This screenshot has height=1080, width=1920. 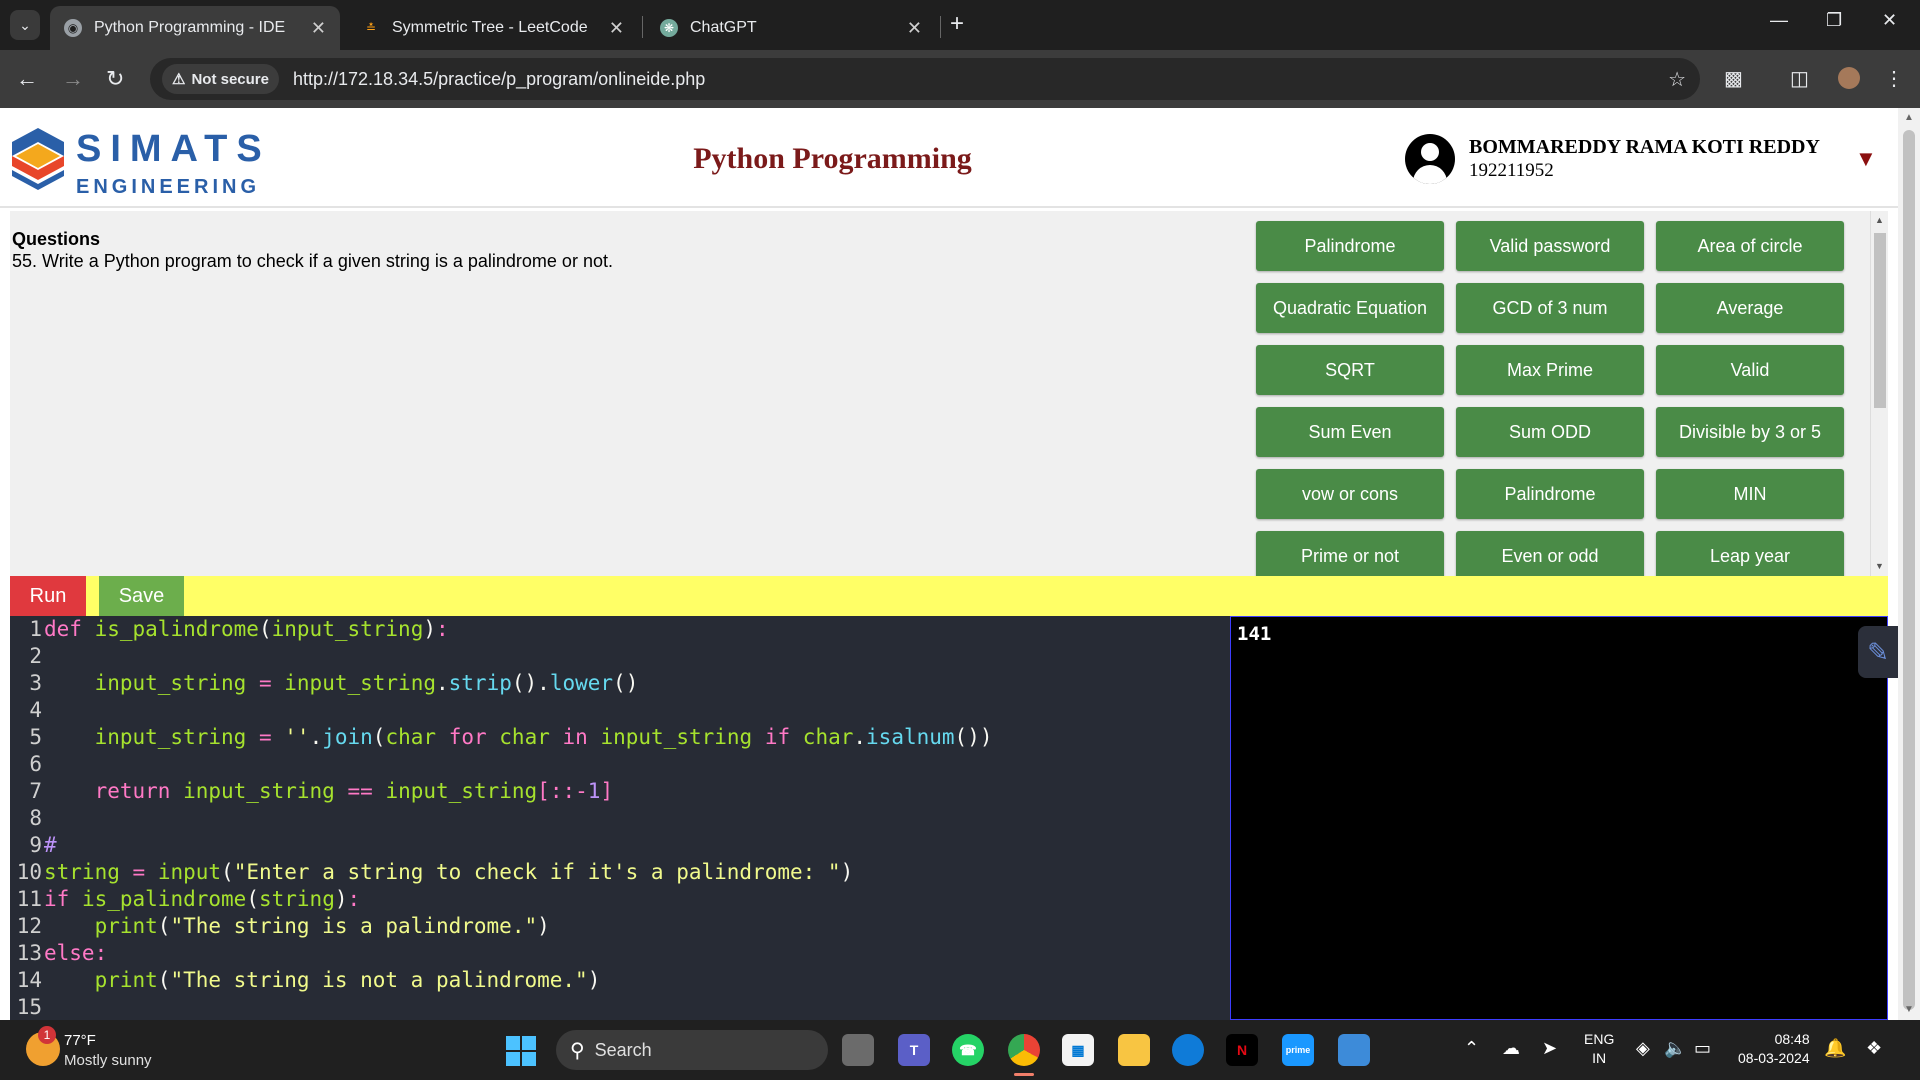 I want to click on program-button-sum-even: Sum Even, so click(x=1350, y=432).